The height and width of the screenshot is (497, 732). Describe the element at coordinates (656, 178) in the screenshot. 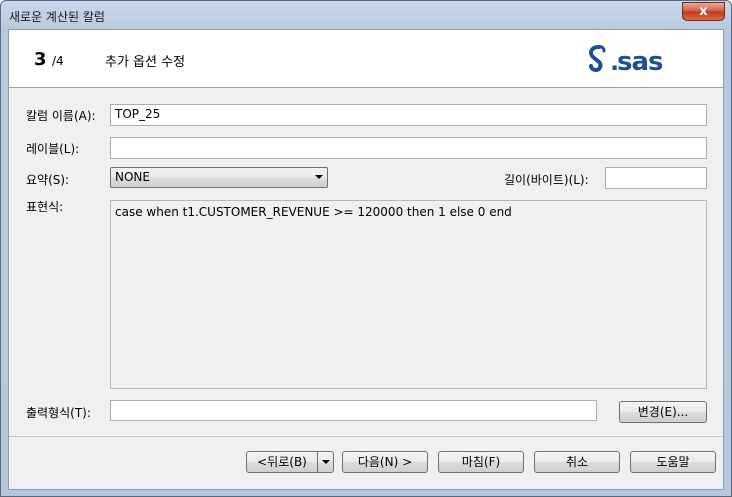

I see `length-field` at that location.